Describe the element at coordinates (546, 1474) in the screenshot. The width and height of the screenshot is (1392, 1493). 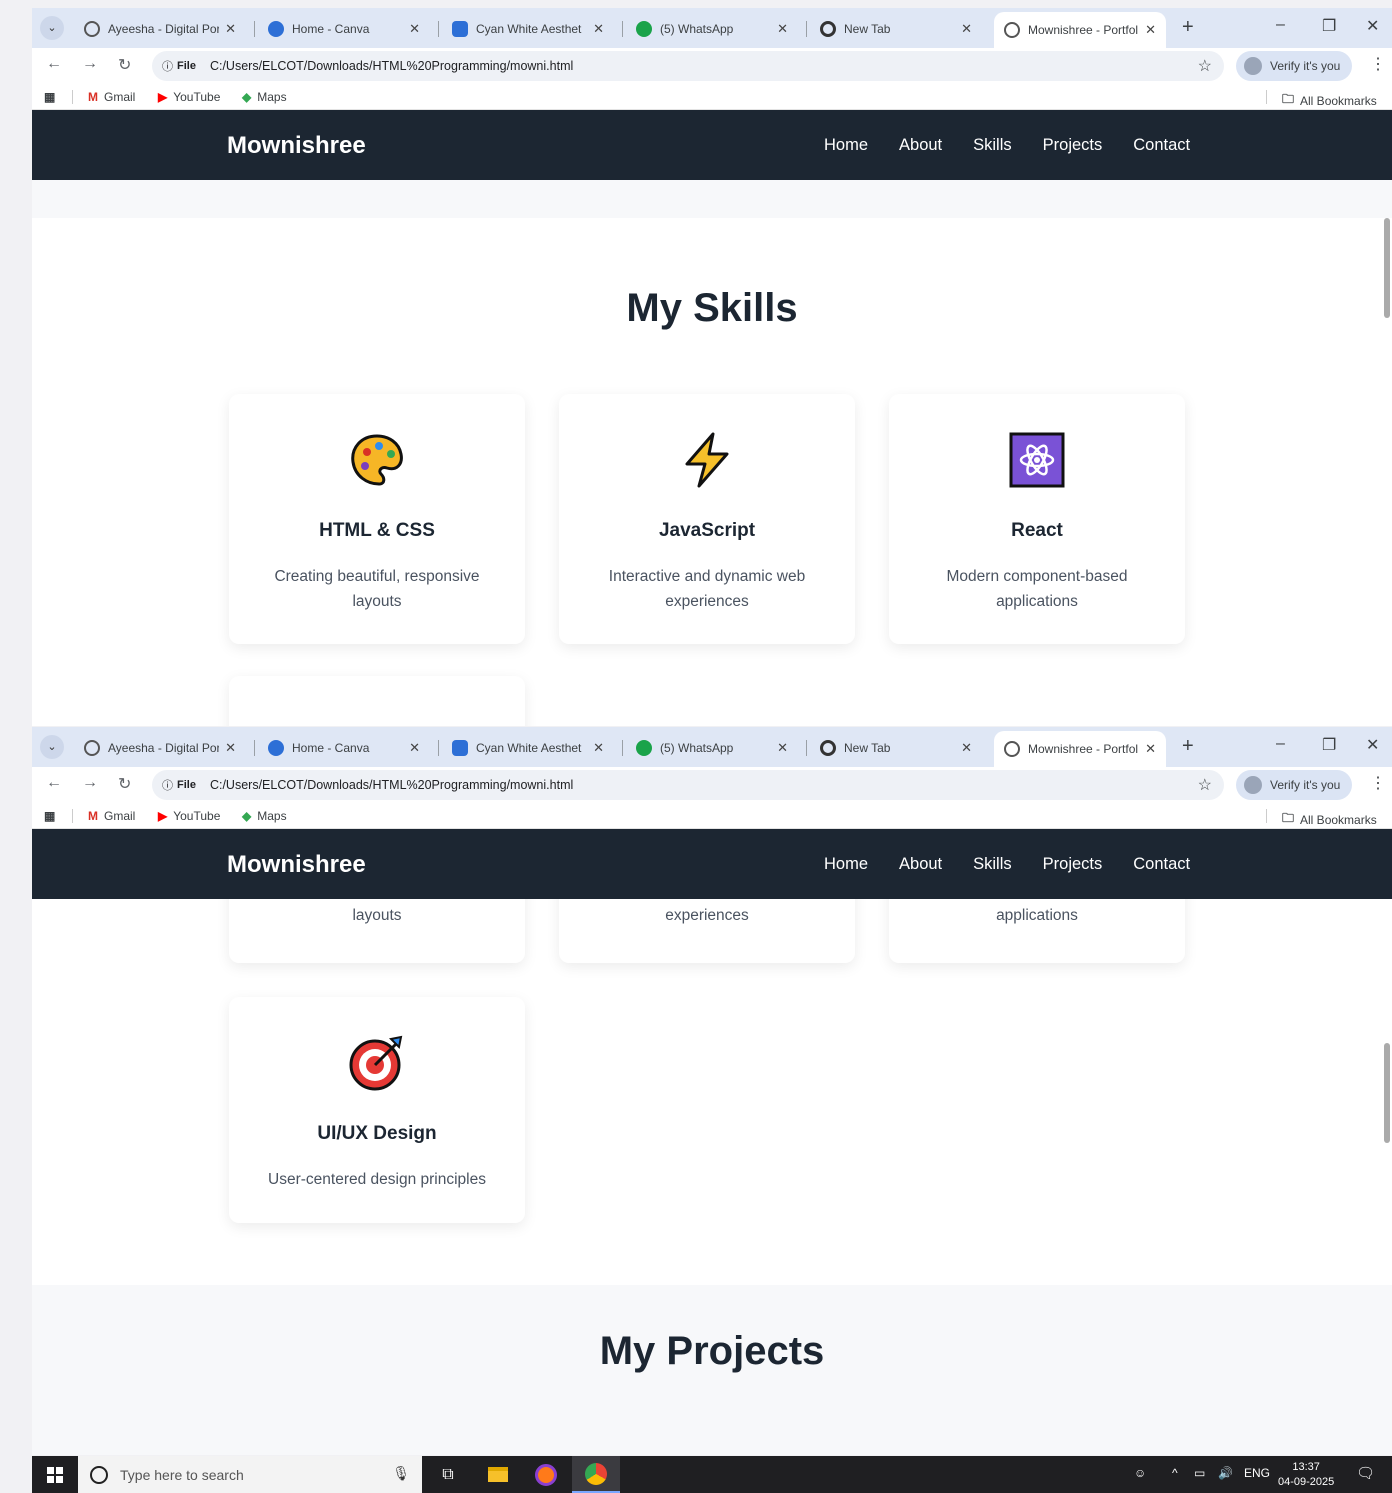
I see `firefox-icon` at that location.